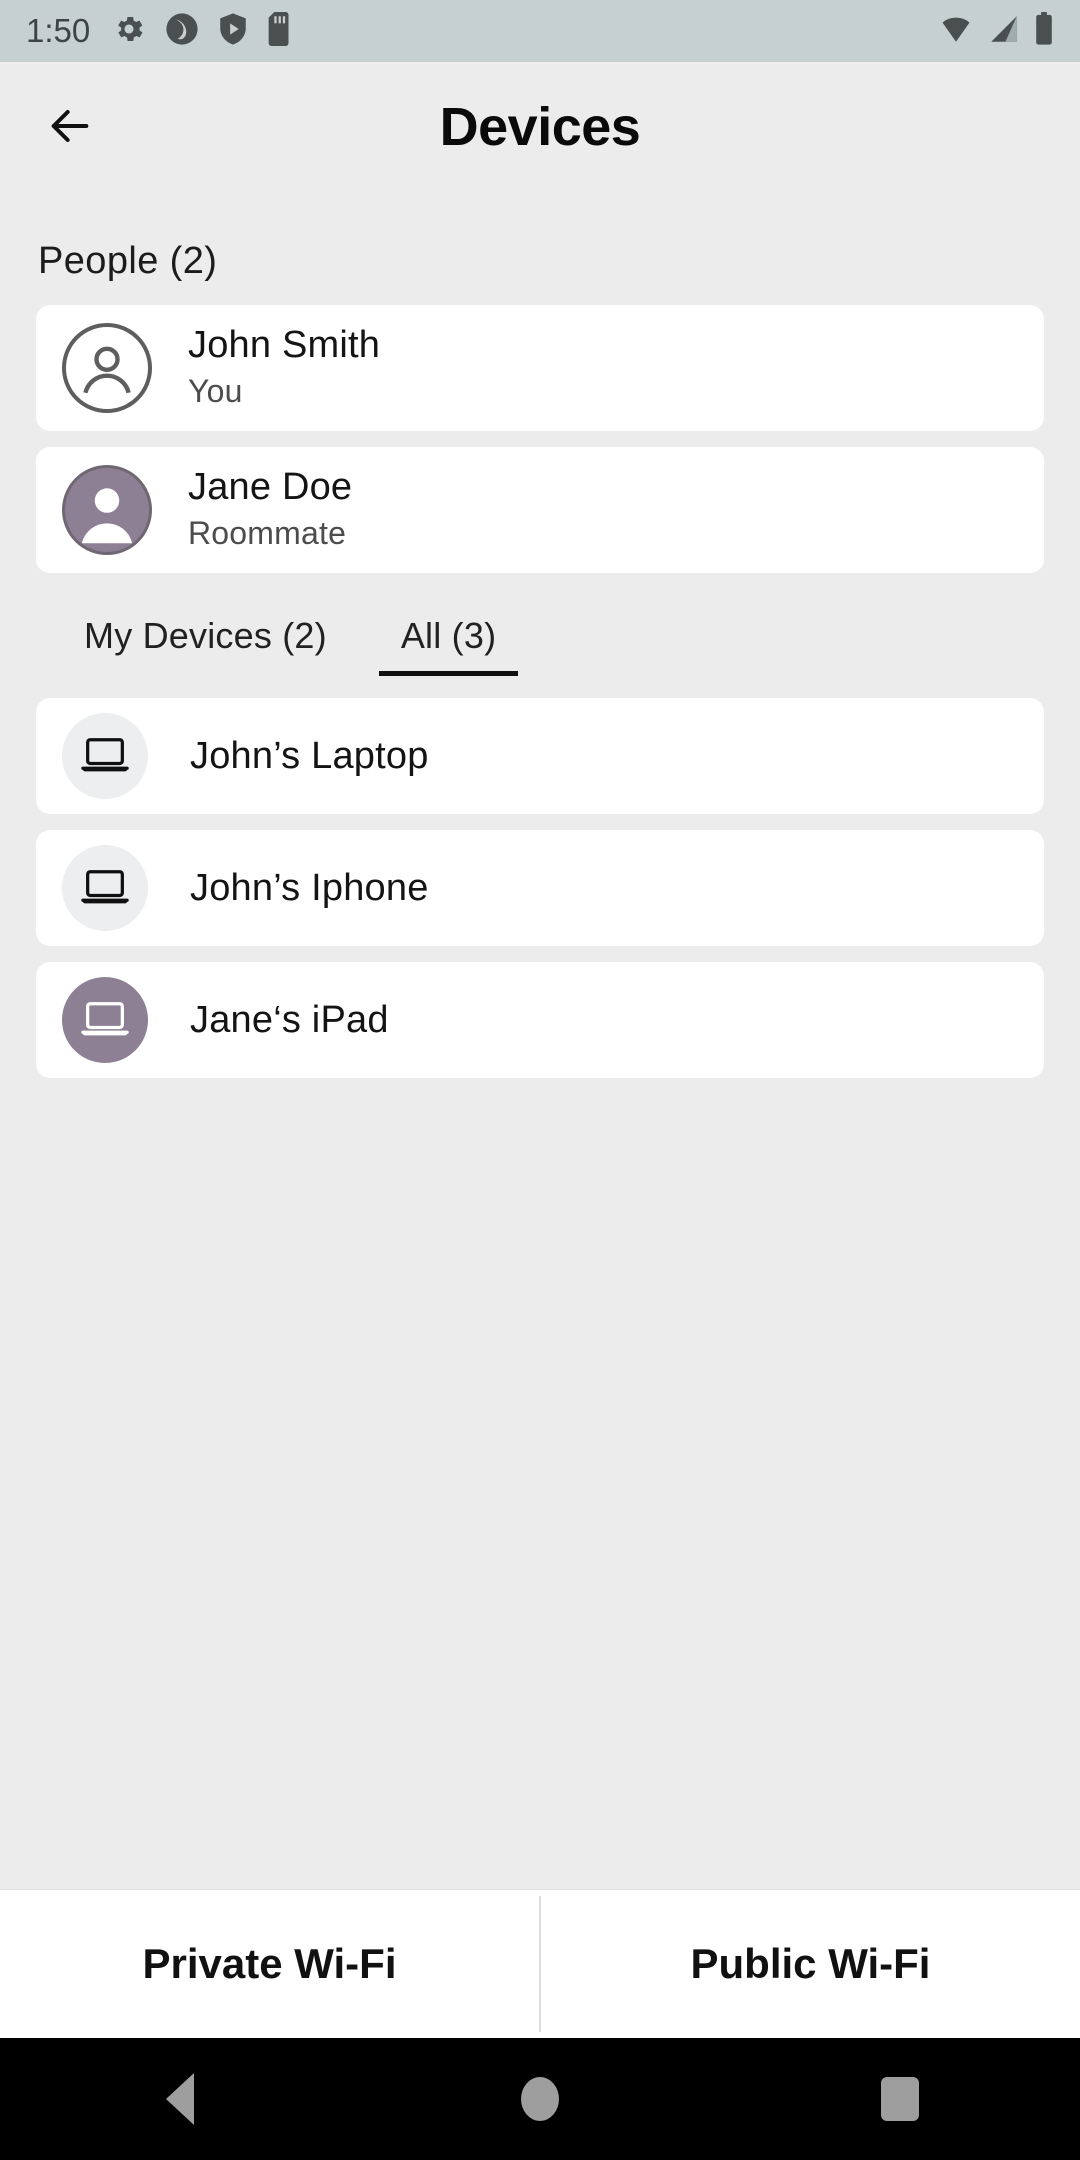 This screenshot has height=2160, width=1080. I want to click on person-row: Jane Doe Roommate, so click(540, 510).